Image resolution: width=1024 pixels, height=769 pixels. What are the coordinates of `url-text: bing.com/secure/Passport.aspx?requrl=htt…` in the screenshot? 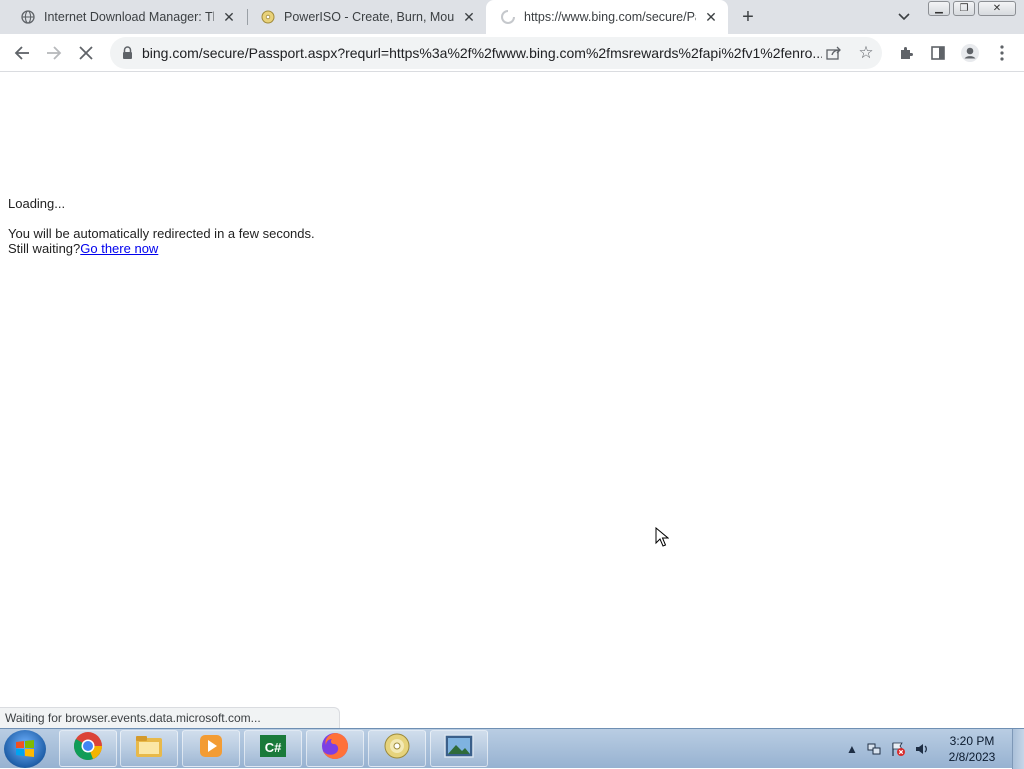 It's located at (482, 53).